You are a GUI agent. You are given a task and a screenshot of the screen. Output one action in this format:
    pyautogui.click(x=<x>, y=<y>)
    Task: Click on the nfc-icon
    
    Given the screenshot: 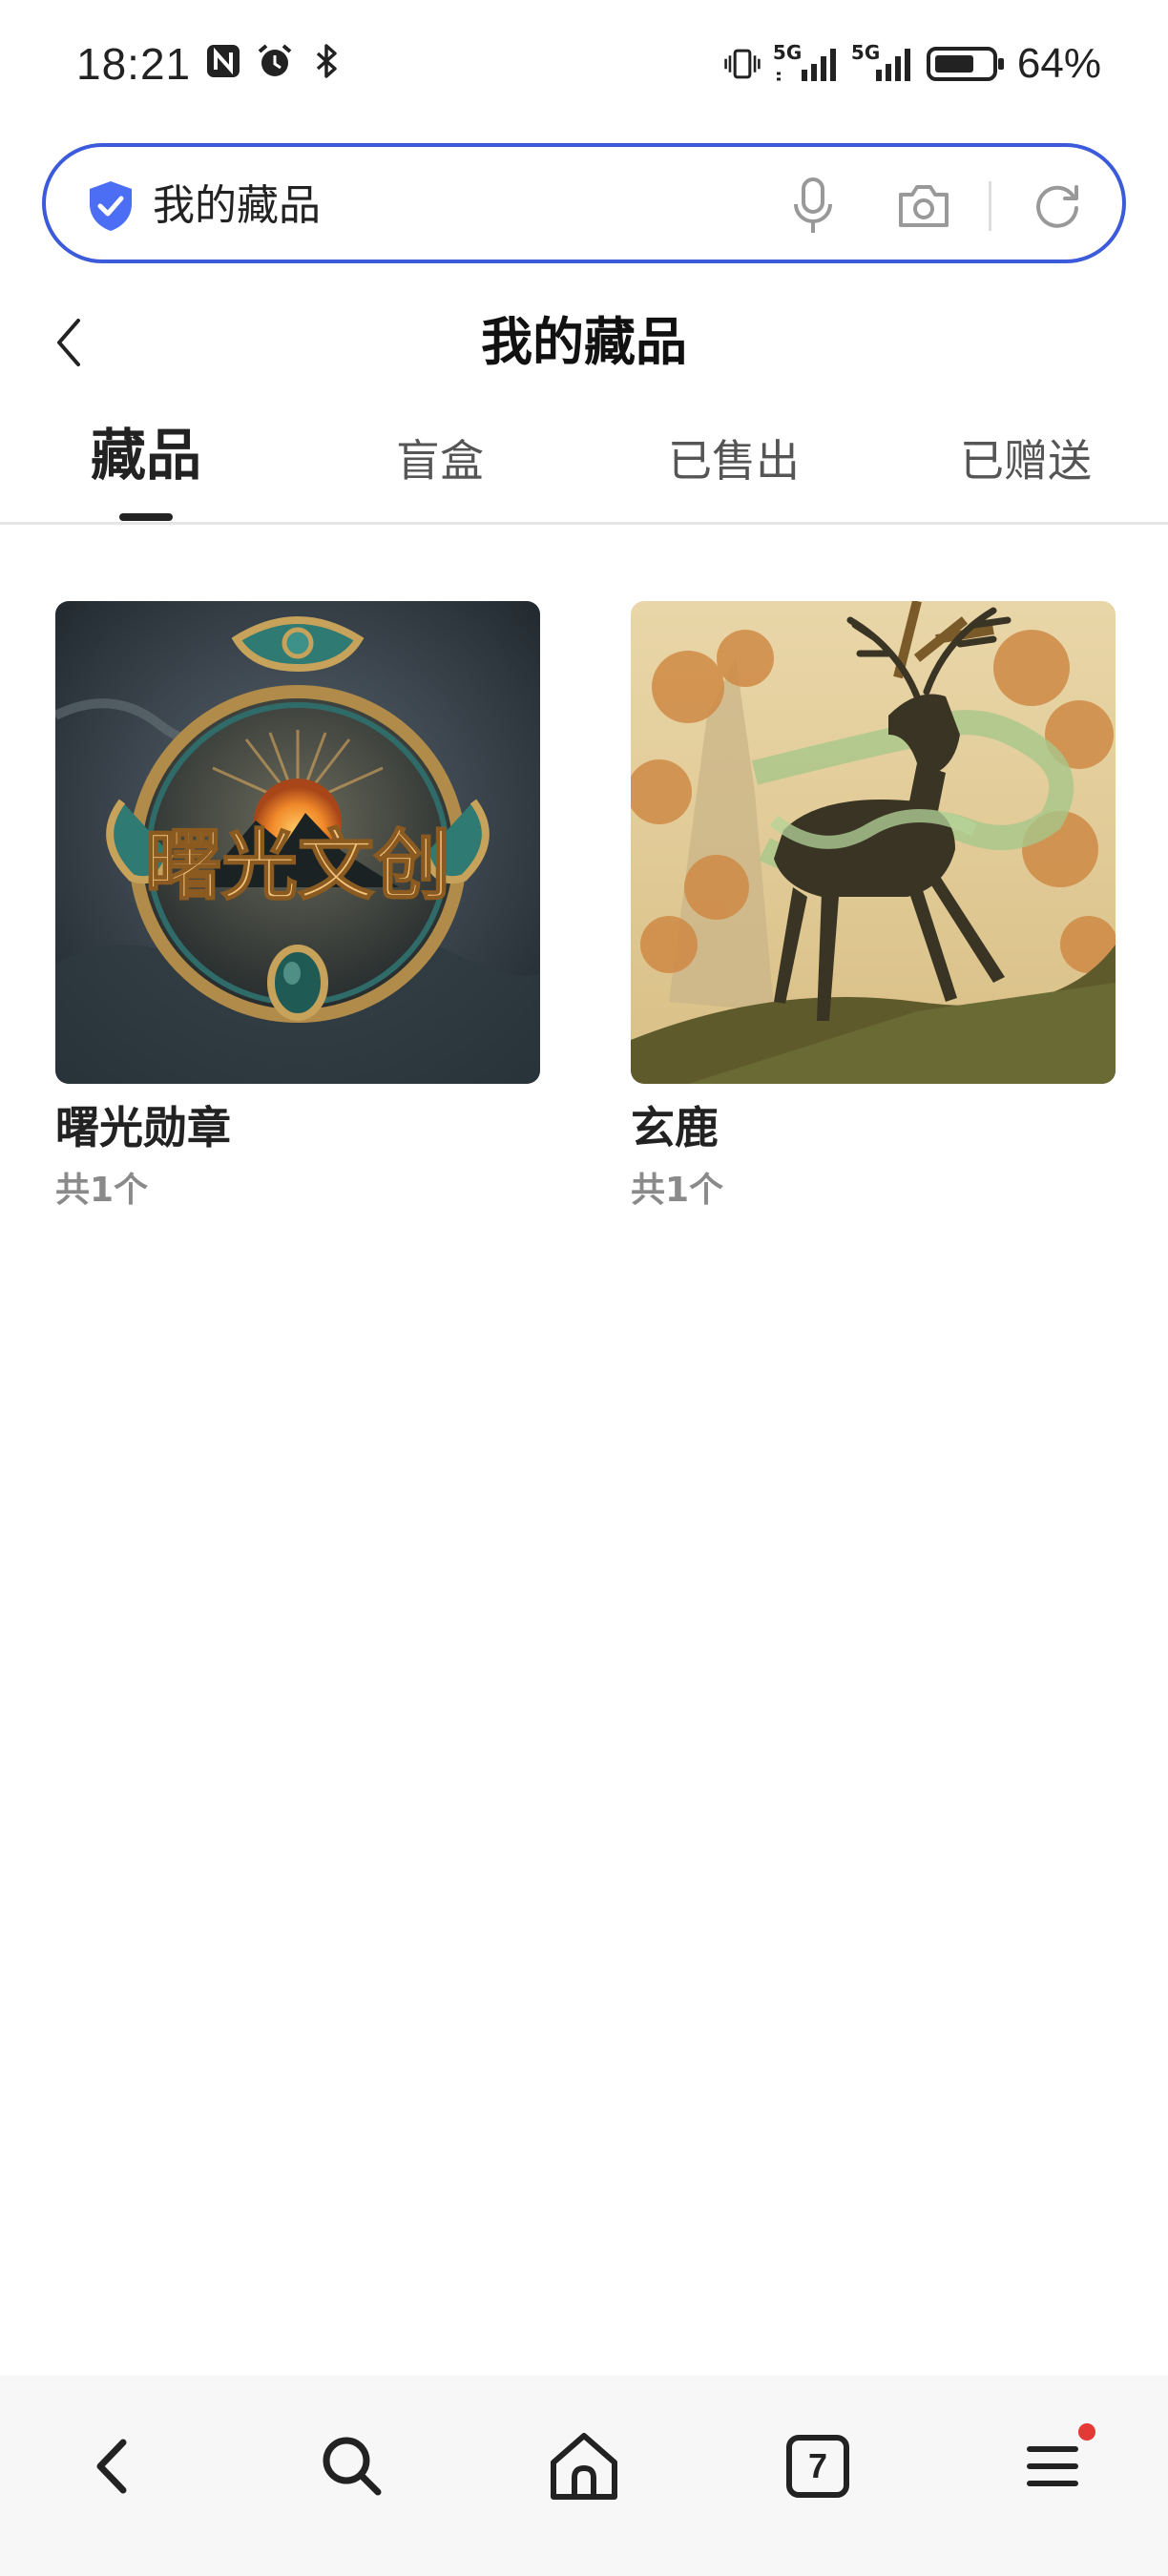 What is the action you would take?
    pyautogui.click(x=223, y=61)
    